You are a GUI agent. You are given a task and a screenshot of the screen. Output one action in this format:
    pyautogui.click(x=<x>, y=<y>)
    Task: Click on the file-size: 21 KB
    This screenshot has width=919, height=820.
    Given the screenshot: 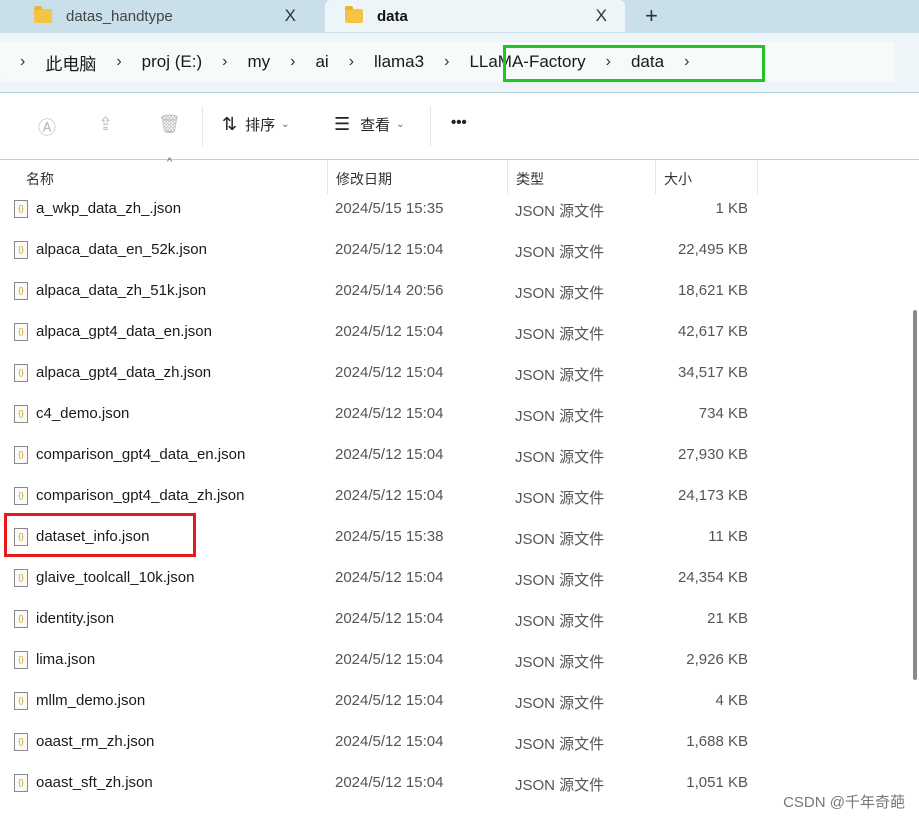 What is the action you would take?
    pyautogui.click(x=727, y=618)
    